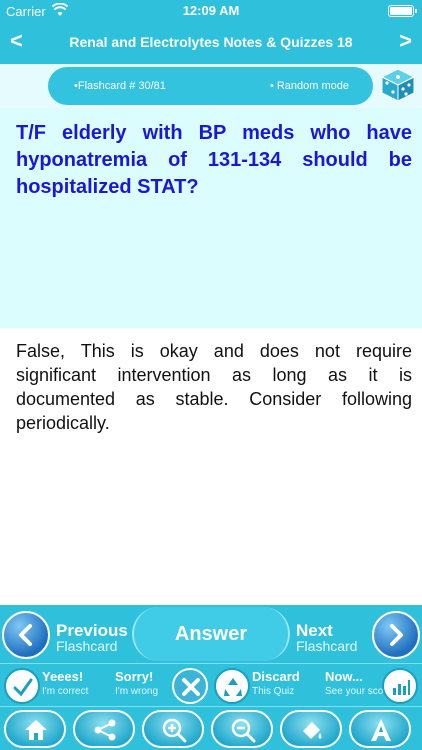 The height and width of the screenshot is (750, 422). I want to click on back-arrow-button: <, so click(16, 41).